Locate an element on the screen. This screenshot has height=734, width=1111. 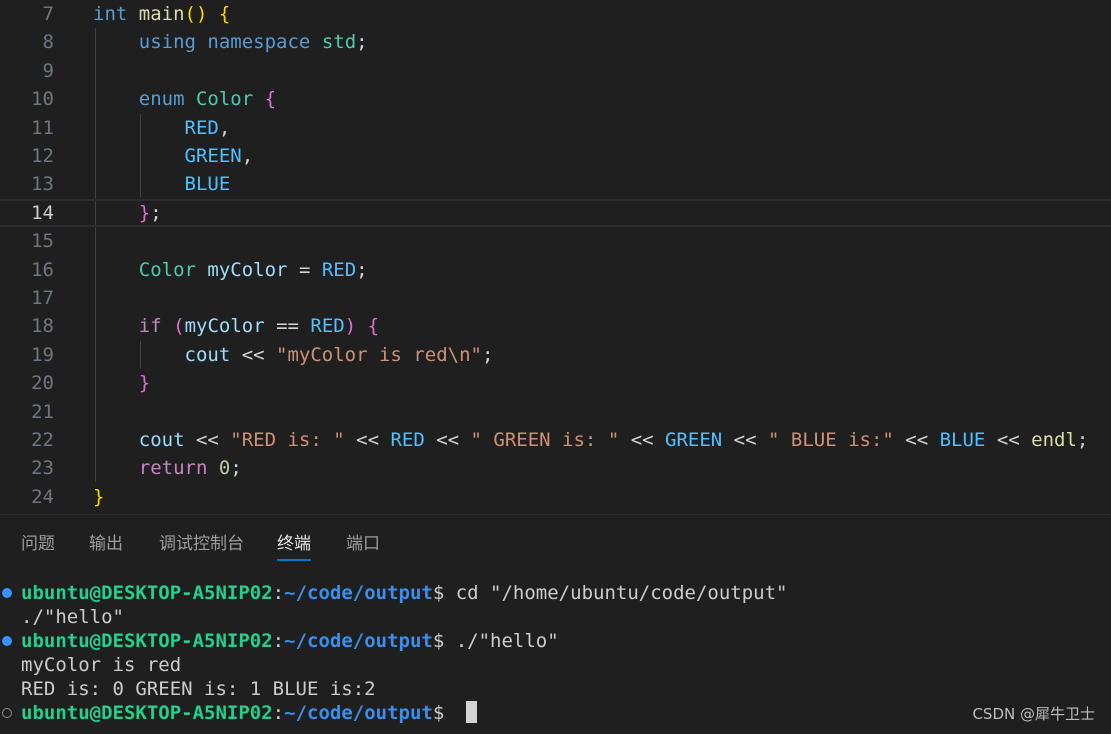
code-token: enum is located at coordinates (161, 99).